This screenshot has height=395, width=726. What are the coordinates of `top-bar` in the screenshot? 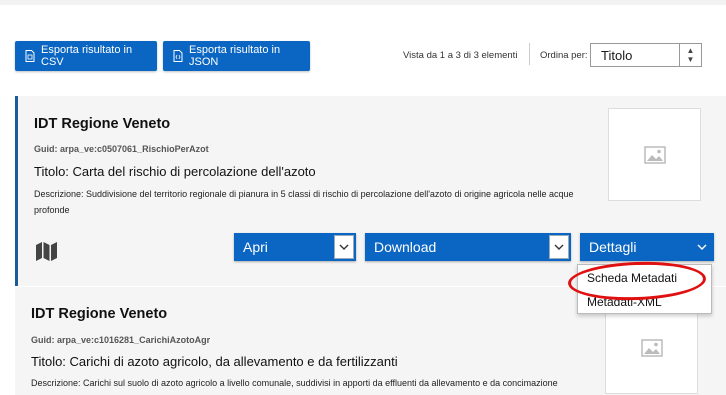 It's located at (363, 2).